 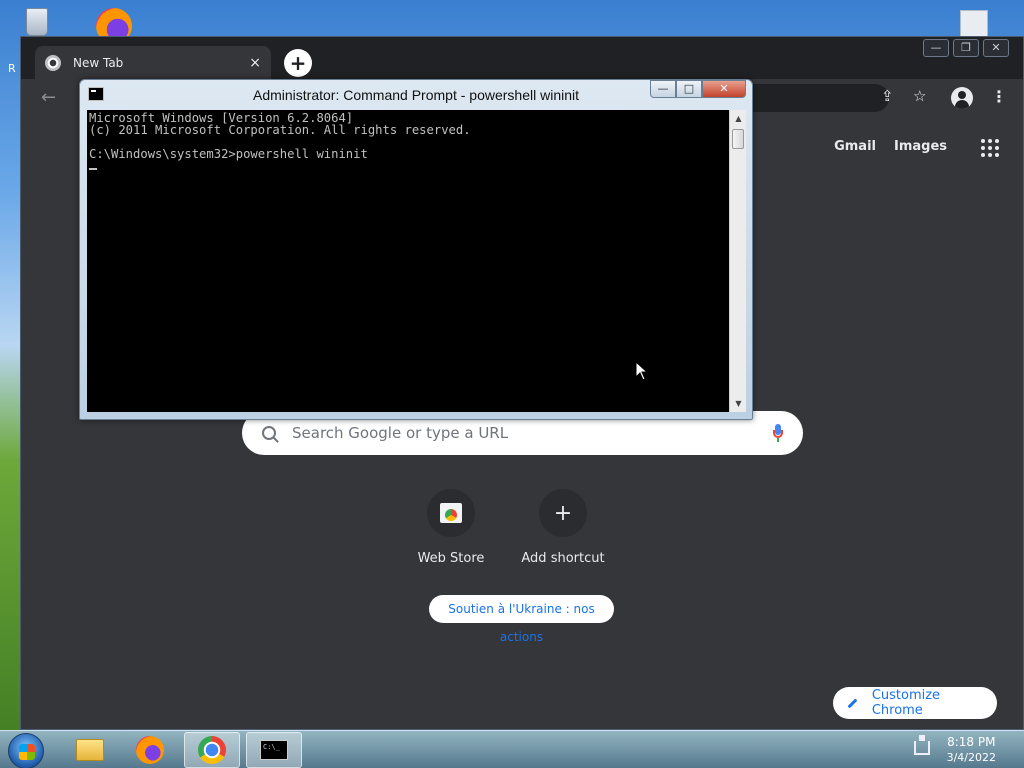 I want to click on firefox-icon, so click(x=150, y=750).